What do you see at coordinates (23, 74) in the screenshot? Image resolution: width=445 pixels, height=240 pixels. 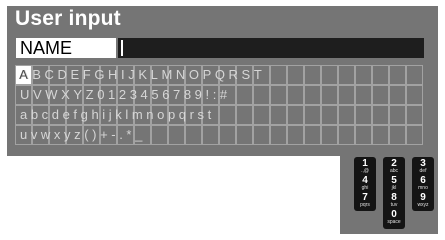 I see `selected-key-label: A` at bounding box center [23, 74].